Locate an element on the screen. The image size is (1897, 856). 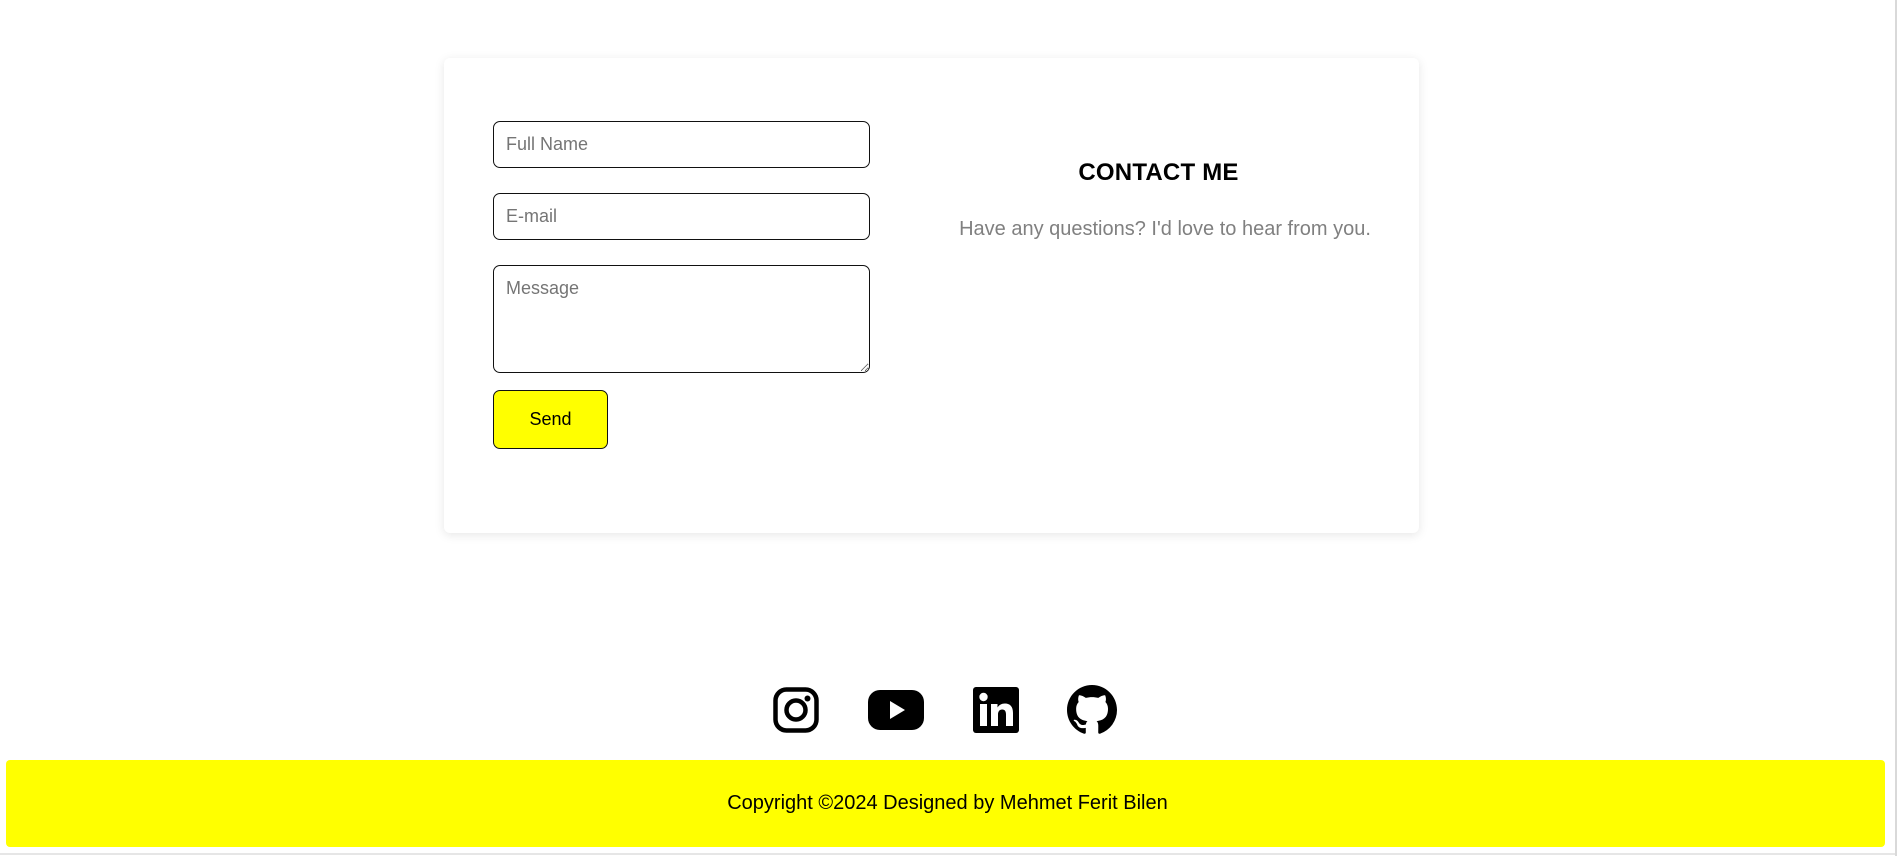
email-input is located at coordinates (681, 216).